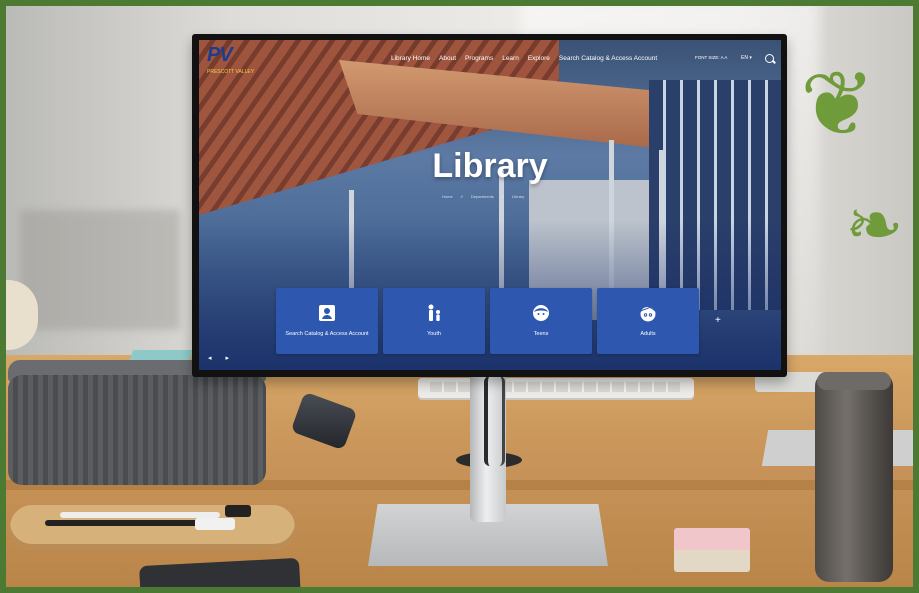  I want to click on card-youth: Youth, so click(434, 321).